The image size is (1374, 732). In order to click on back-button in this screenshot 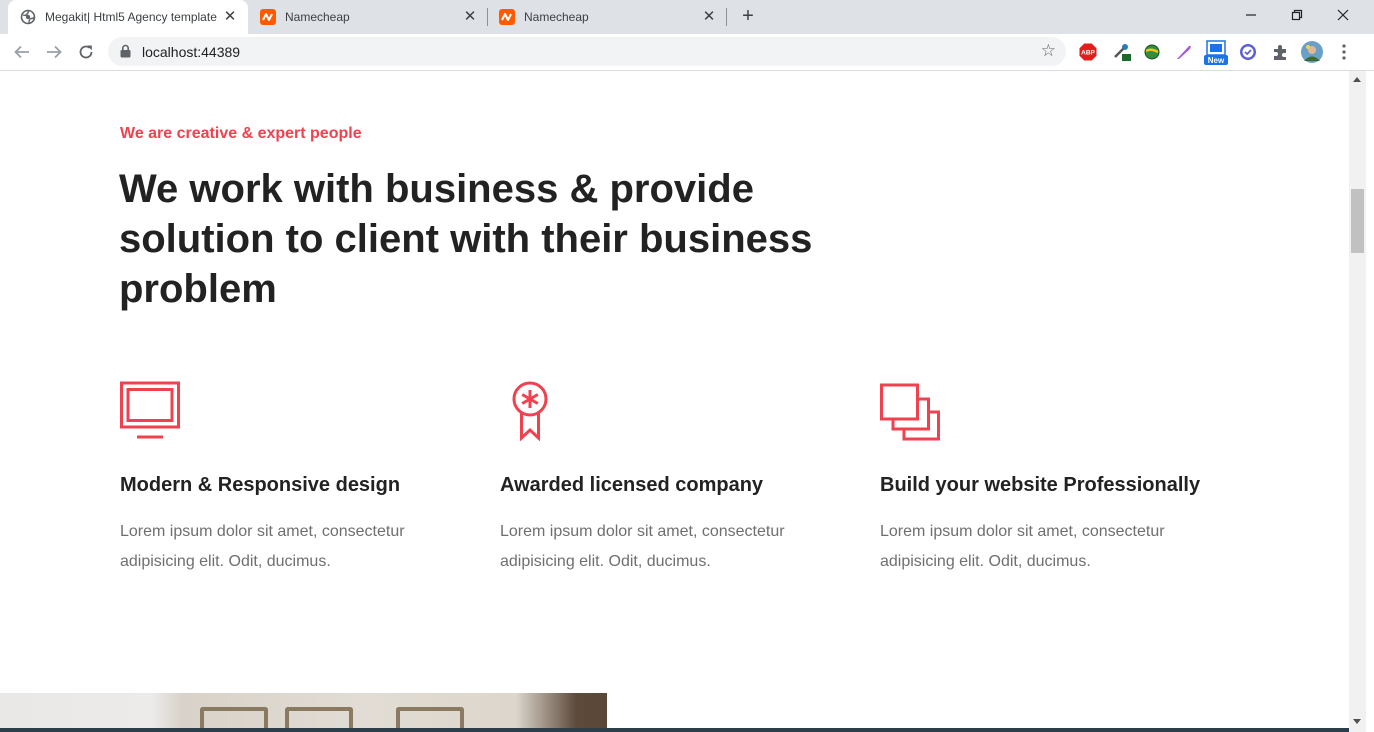, I will do `click(22, 52)`.